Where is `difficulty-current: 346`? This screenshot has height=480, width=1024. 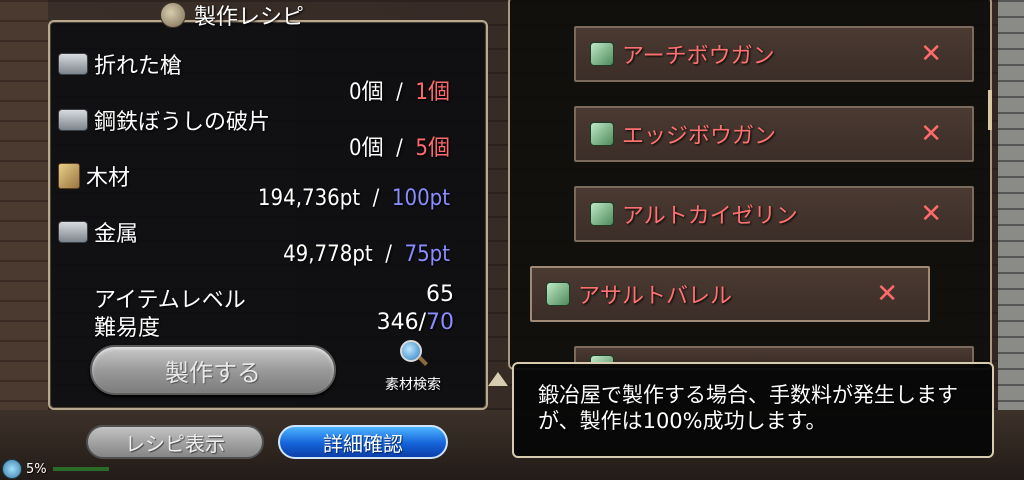 difficulty-current: 346 is located at coordinates (397, 322).